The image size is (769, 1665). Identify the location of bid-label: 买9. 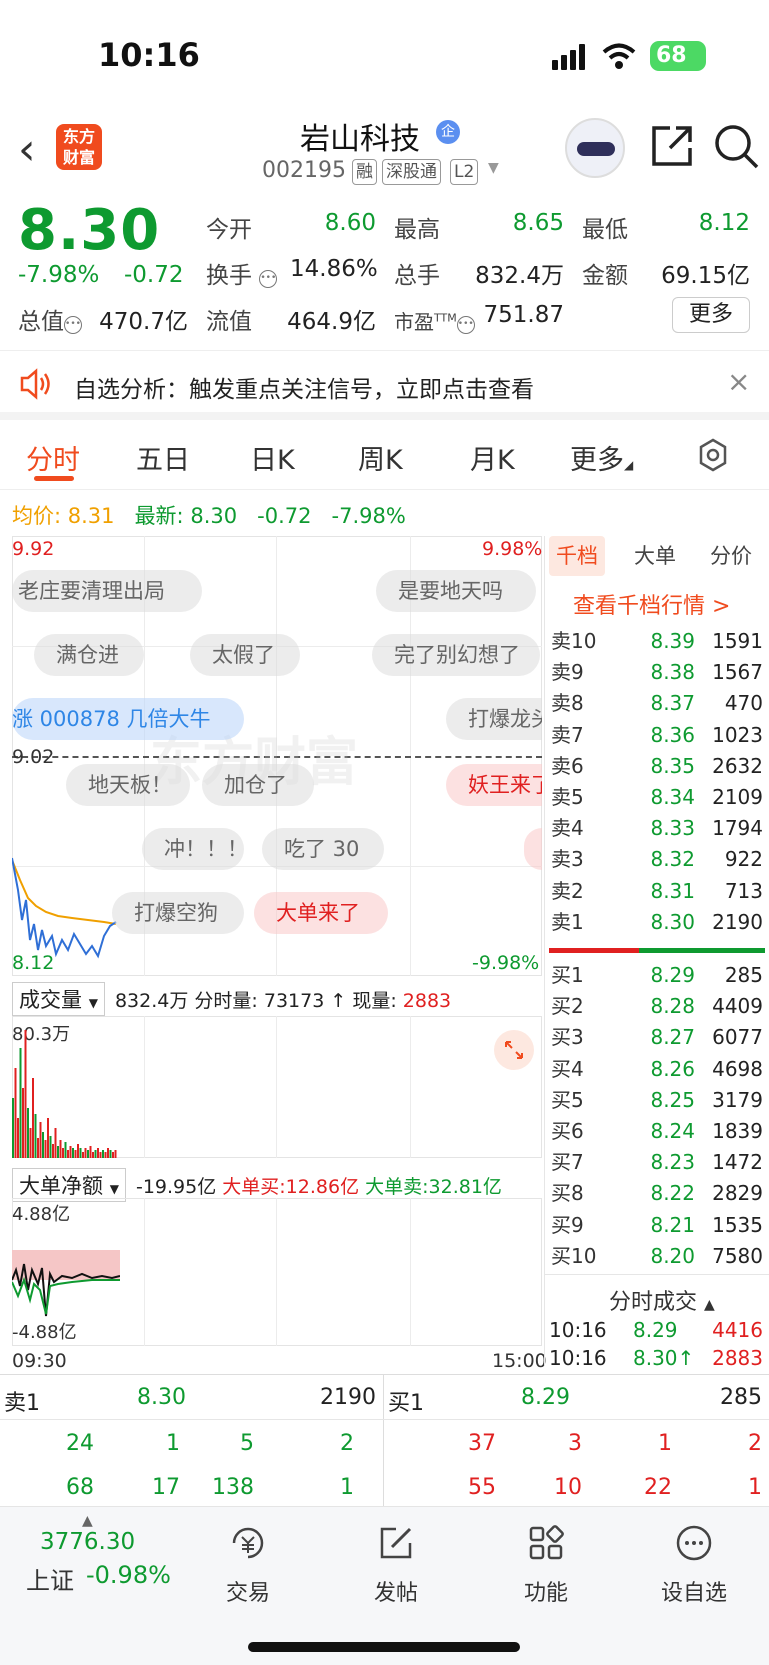
(567, 1224).